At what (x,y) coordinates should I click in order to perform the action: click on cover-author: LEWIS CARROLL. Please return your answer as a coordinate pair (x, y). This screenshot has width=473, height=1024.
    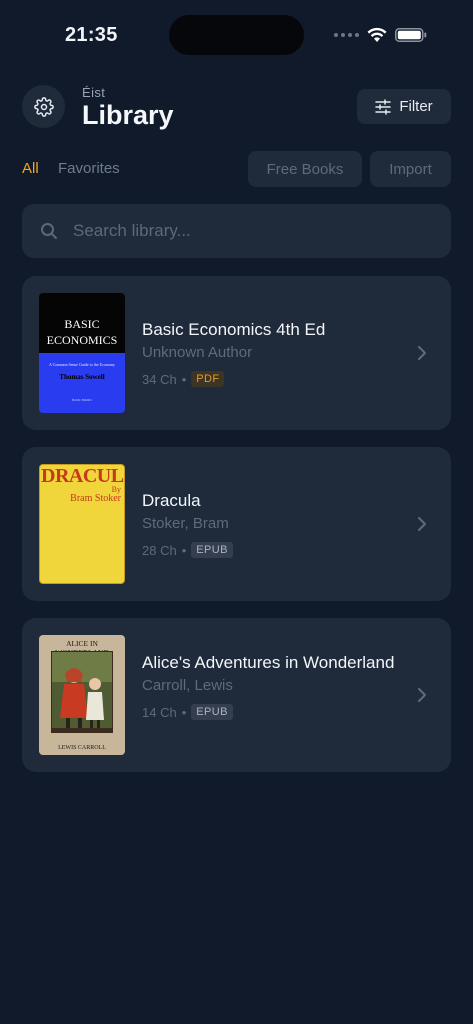
    Looking at the image, I should click on (82, 748).